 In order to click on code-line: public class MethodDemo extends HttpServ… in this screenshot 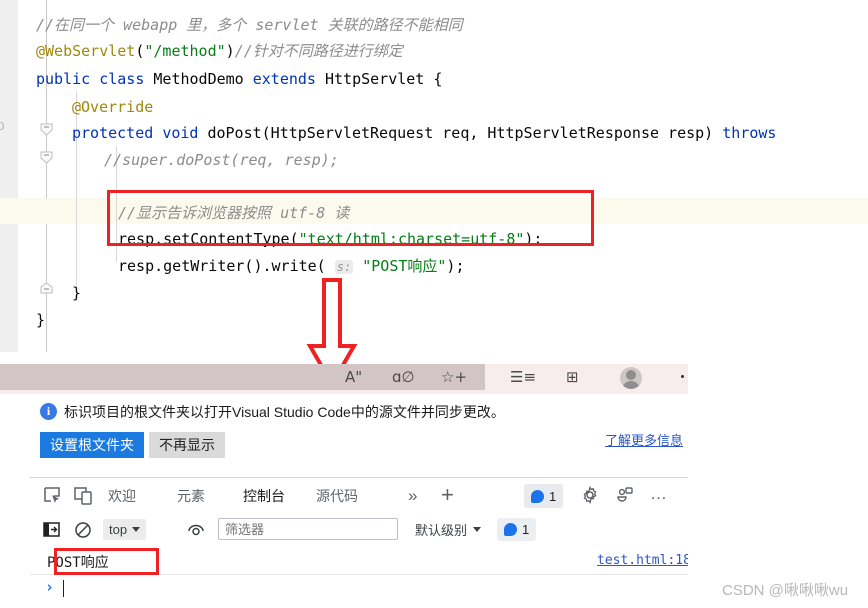, I will do `click(239, 79)`.